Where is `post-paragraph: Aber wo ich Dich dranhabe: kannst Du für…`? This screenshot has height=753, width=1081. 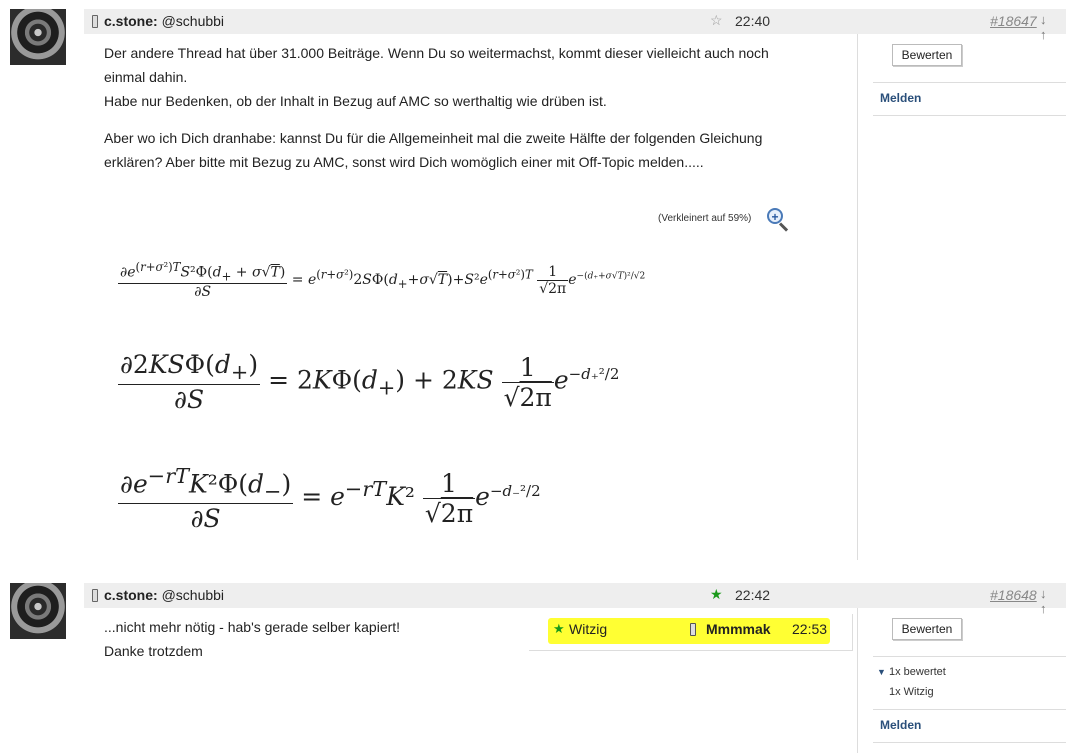
post-paragraph: Aber wo ich Dich dranhabe: kannst Du für… is located at coordinates (433, 150).